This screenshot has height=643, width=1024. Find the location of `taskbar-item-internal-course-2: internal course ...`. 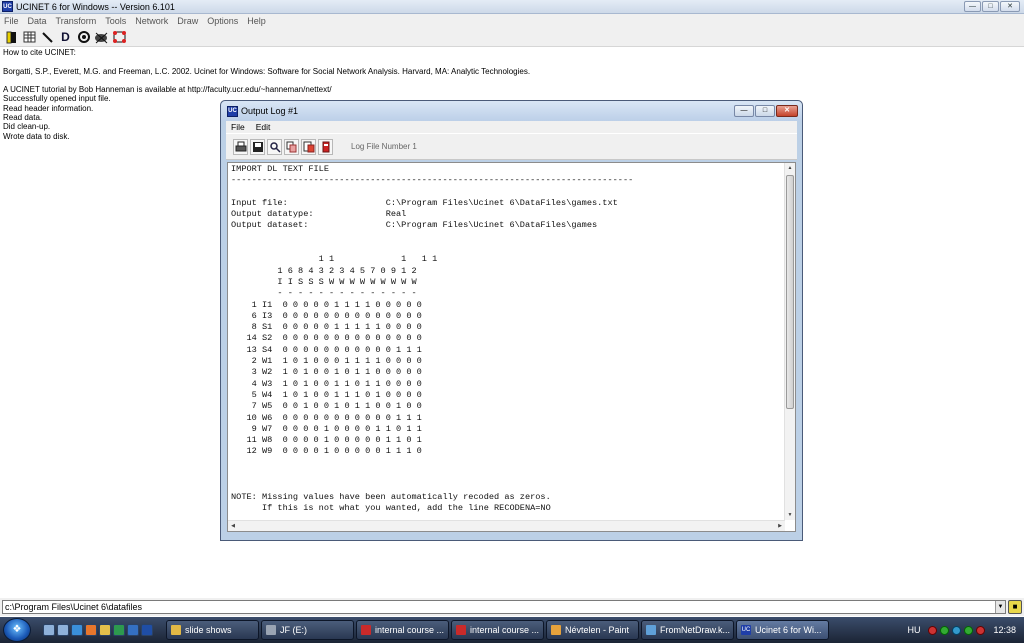

taskbar-item-internal-course-2: internal course ... is located at coordinates (497, 630).